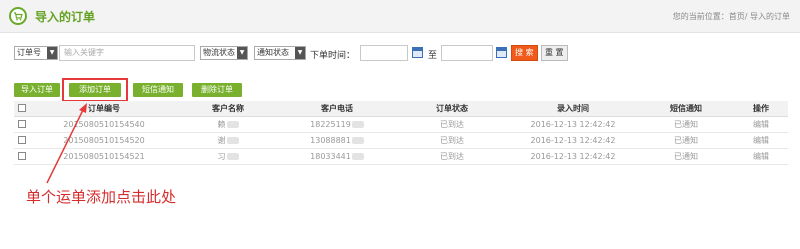 This screenshot has height=249, width=800. I want to click on annotation-arrow, so click(66, 143).